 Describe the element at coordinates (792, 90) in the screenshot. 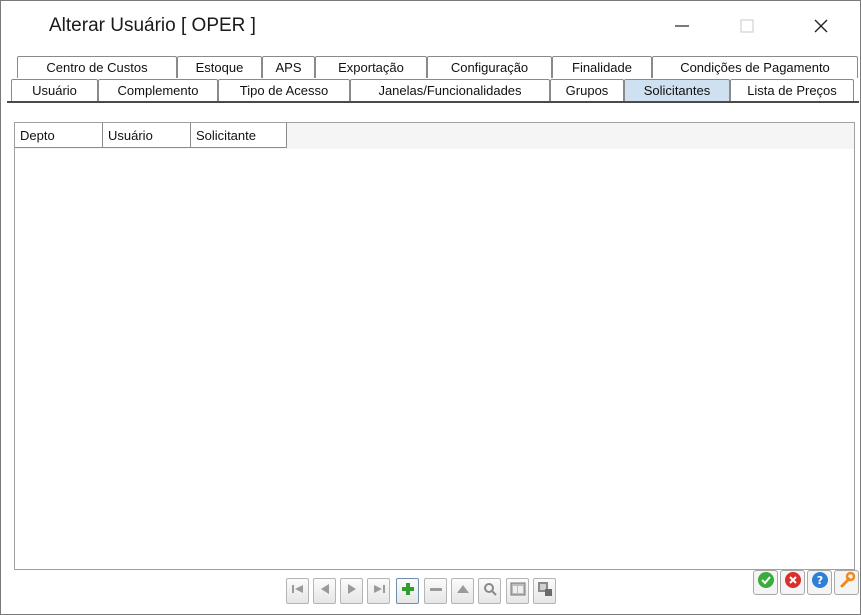

I see `tab-lista-de-precos: Lista de Preços` at that location.